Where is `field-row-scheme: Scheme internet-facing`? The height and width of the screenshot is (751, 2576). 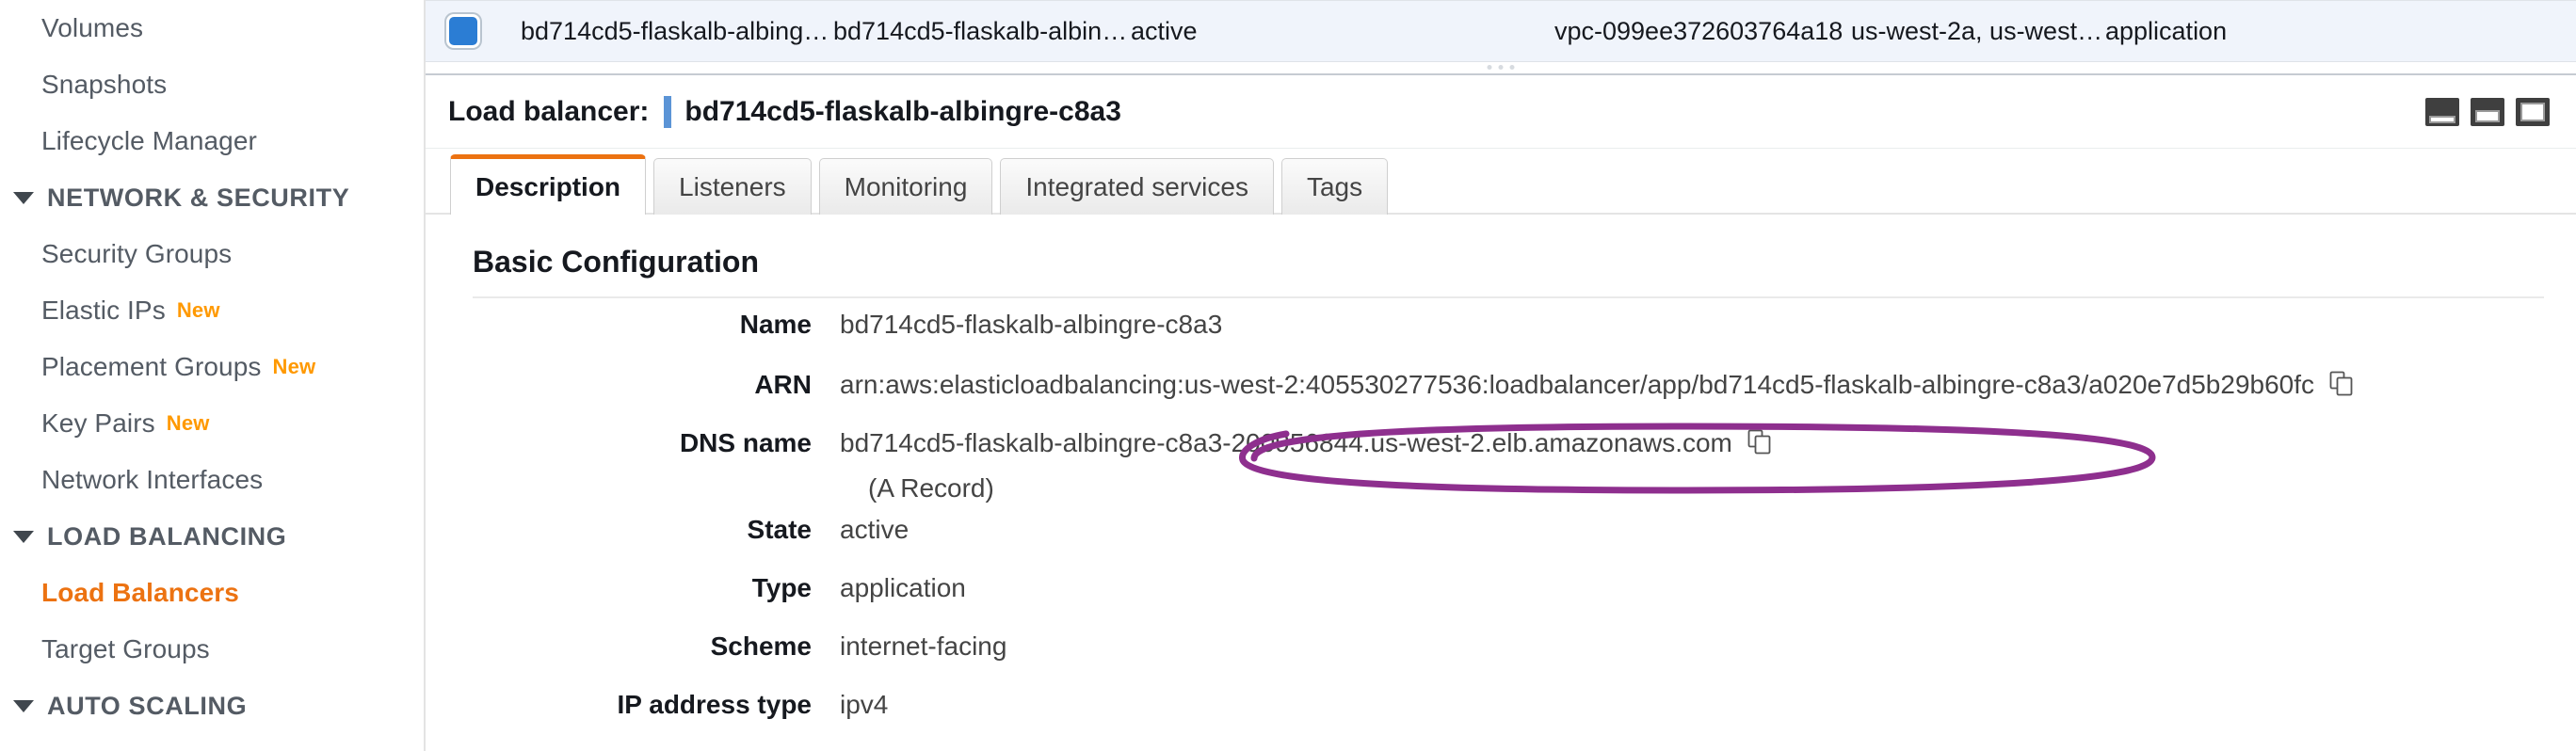
field-row-scheme: Scheme internet-facing is located at coordinates (1501, 649).